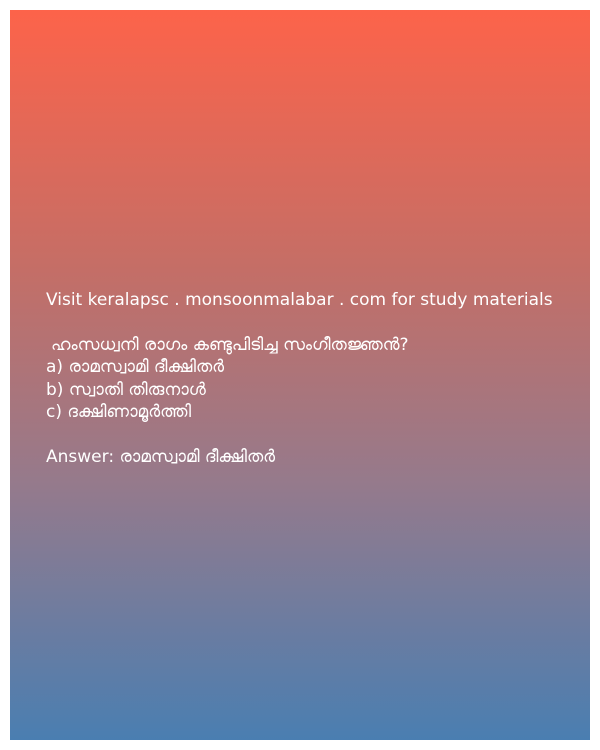 The image size is (600, 750). What do you see at coordinates (126, 389) in the screenshot?
I see `option-b: b) സ്വാതി തിരുനാൾ` at bounding box center [126, 389].